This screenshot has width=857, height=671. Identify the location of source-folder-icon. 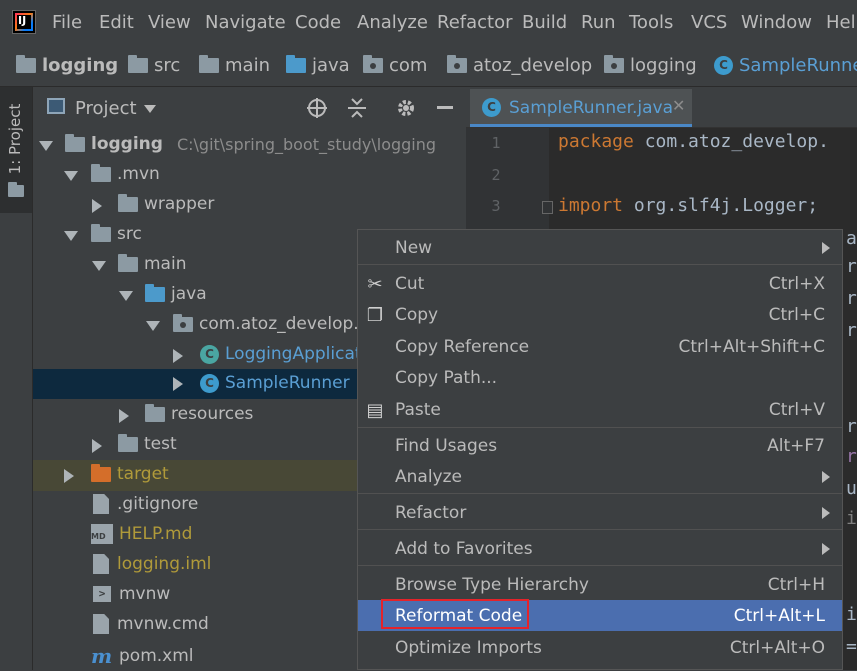
(155, 292).